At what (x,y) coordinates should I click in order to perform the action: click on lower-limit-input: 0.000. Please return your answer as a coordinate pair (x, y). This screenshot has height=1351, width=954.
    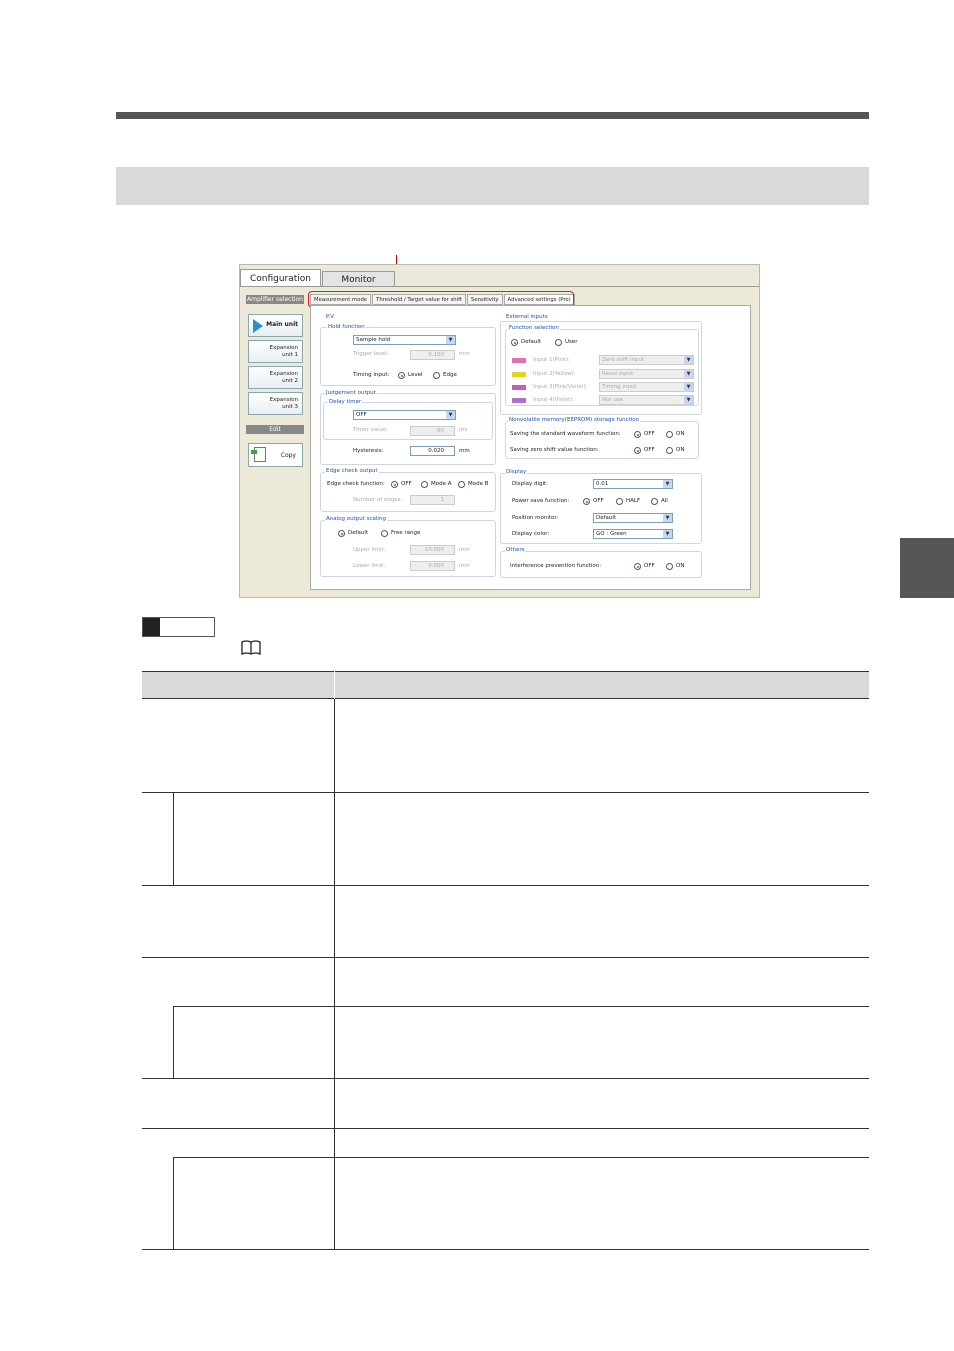
    Looking at the image, I should click on (432, 566).